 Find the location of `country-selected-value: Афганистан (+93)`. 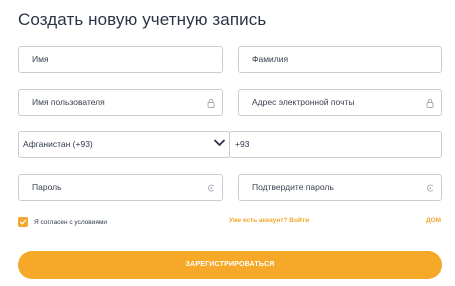

country-selected-value: Афганистан (+93) is located at coordinates (58, 144).